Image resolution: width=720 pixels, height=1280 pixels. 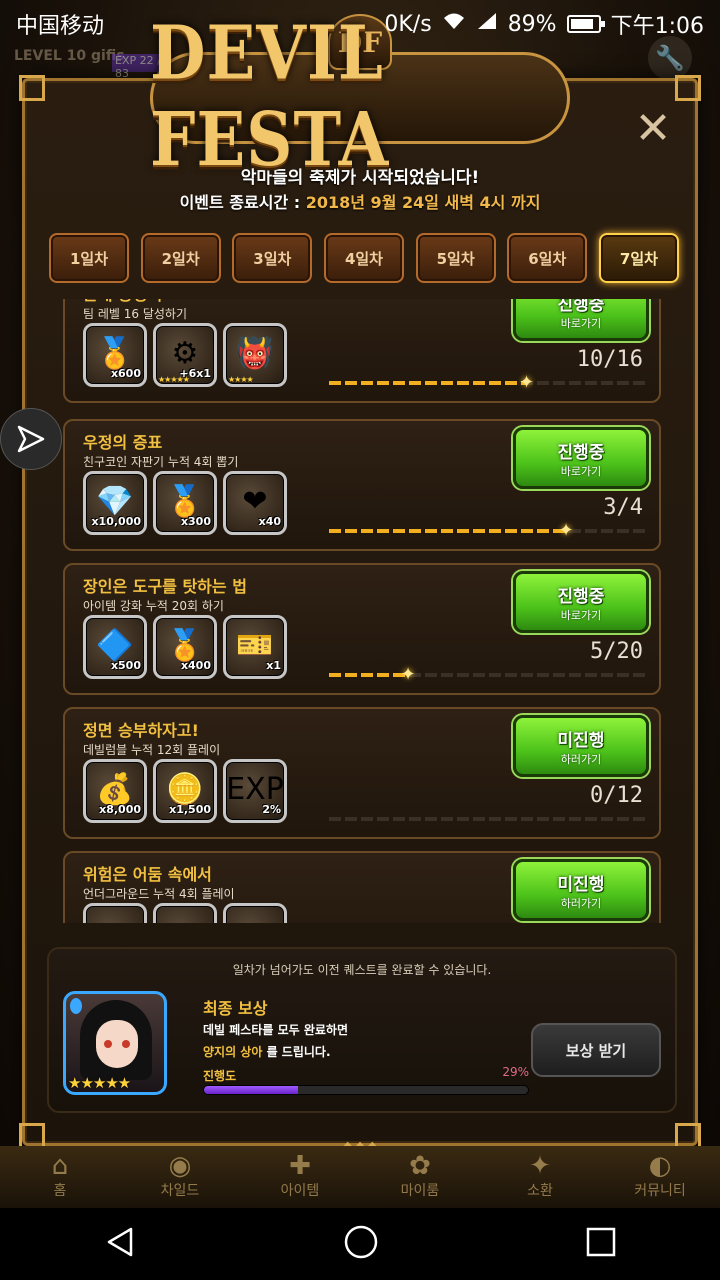 What do you see at coordinates (255, 355) in the screenshot?
I see `reward-item: 👹 ★★★★` at bounding box center [255, 355].